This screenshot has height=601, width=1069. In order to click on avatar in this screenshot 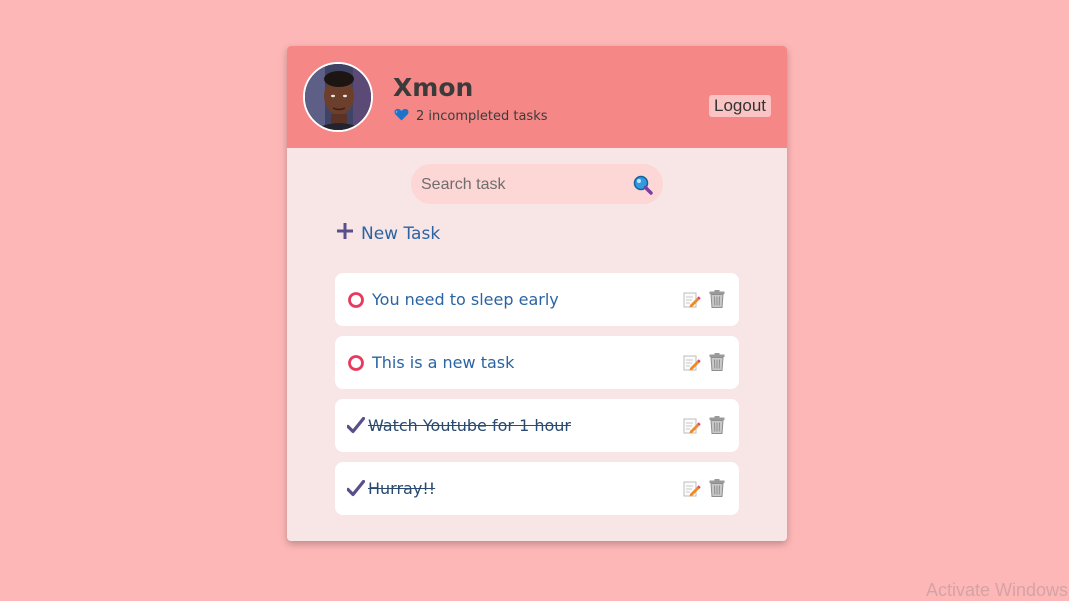, I will do `click(338, 97)`.